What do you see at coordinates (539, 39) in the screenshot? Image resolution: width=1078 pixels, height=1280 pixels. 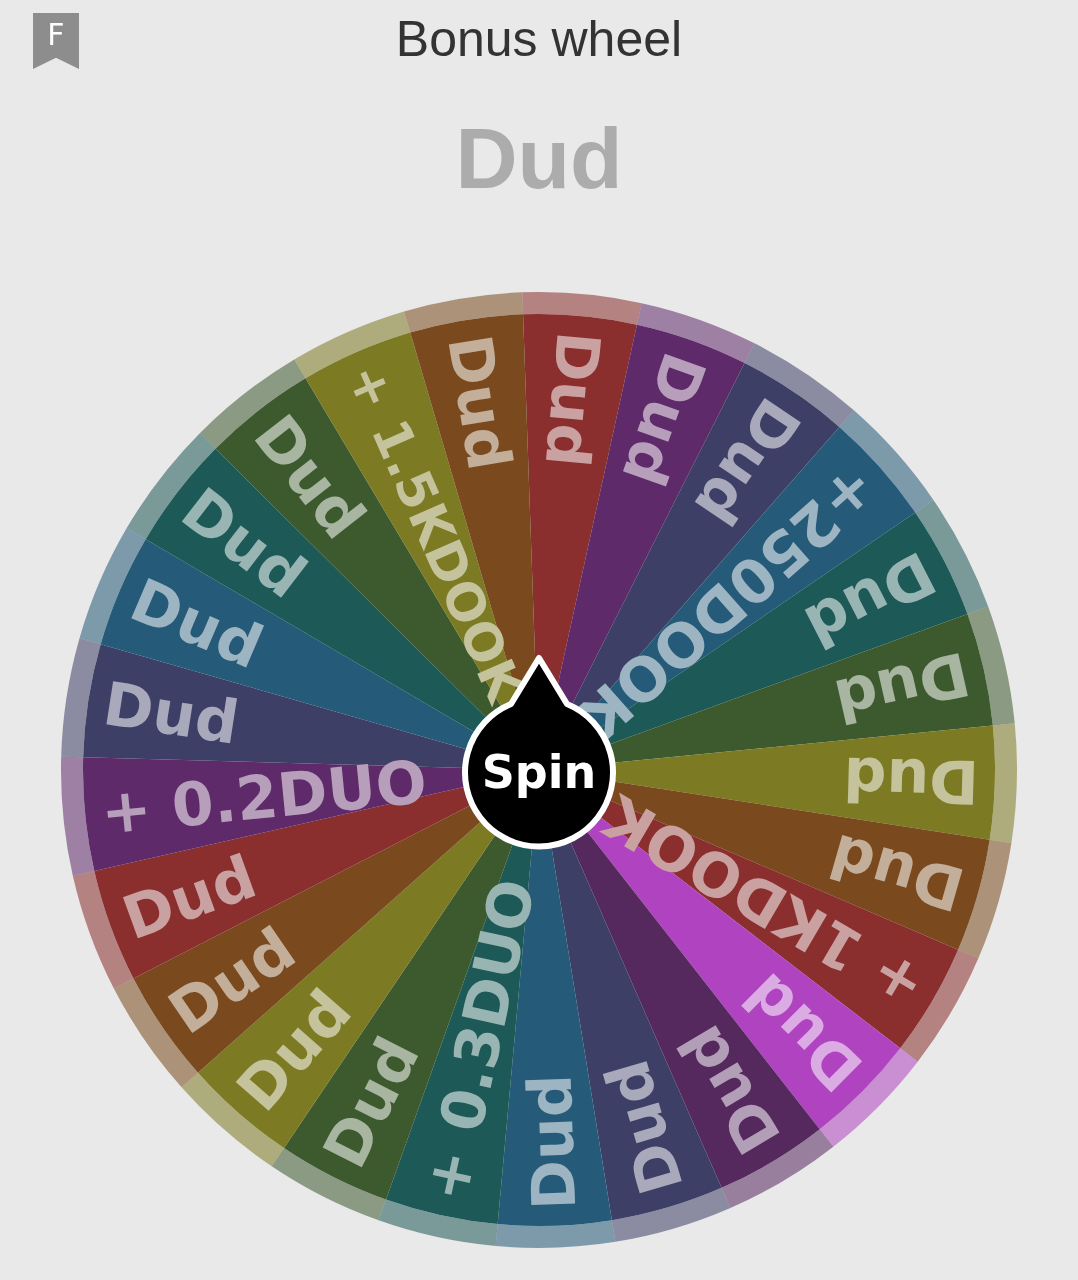 I see `page-title: Bonus wheel` at bounding box center [539, 39].